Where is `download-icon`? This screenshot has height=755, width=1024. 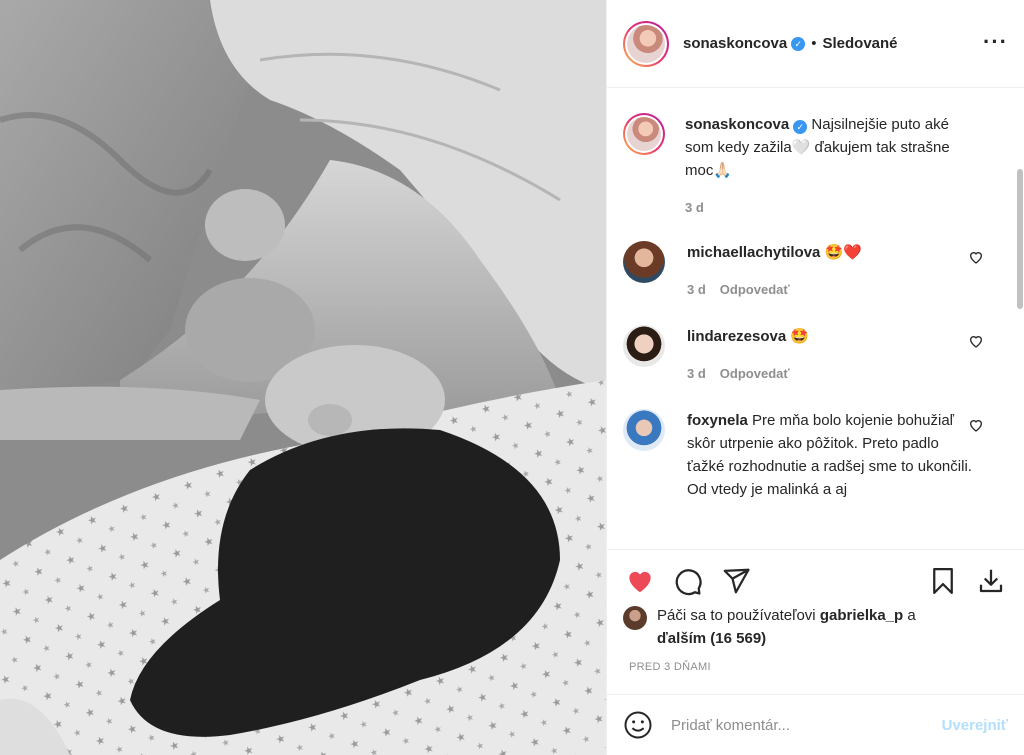
download-icon is located at coordinates (991, 581).